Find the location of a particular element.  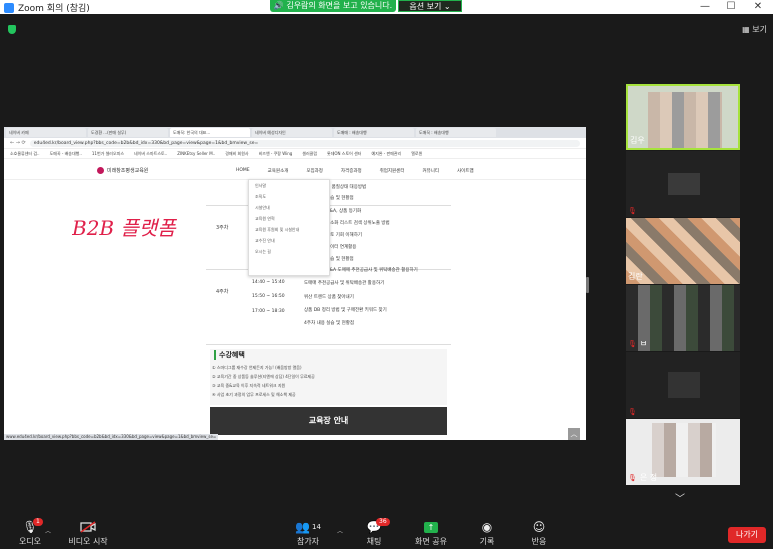

nav-item: 자격증과정 is located at coordinates (351, 171).